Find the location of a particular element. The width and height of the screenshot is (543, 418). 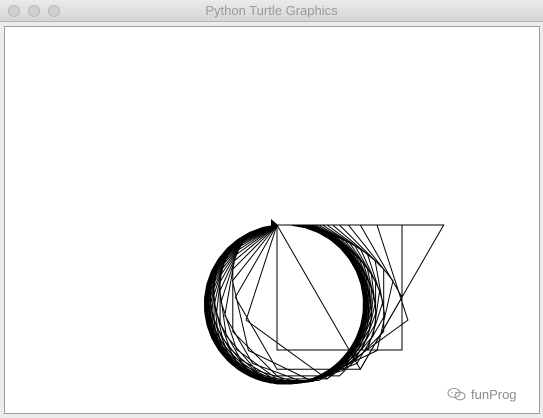

watermark: funProg is located at coordinates (482, 394).